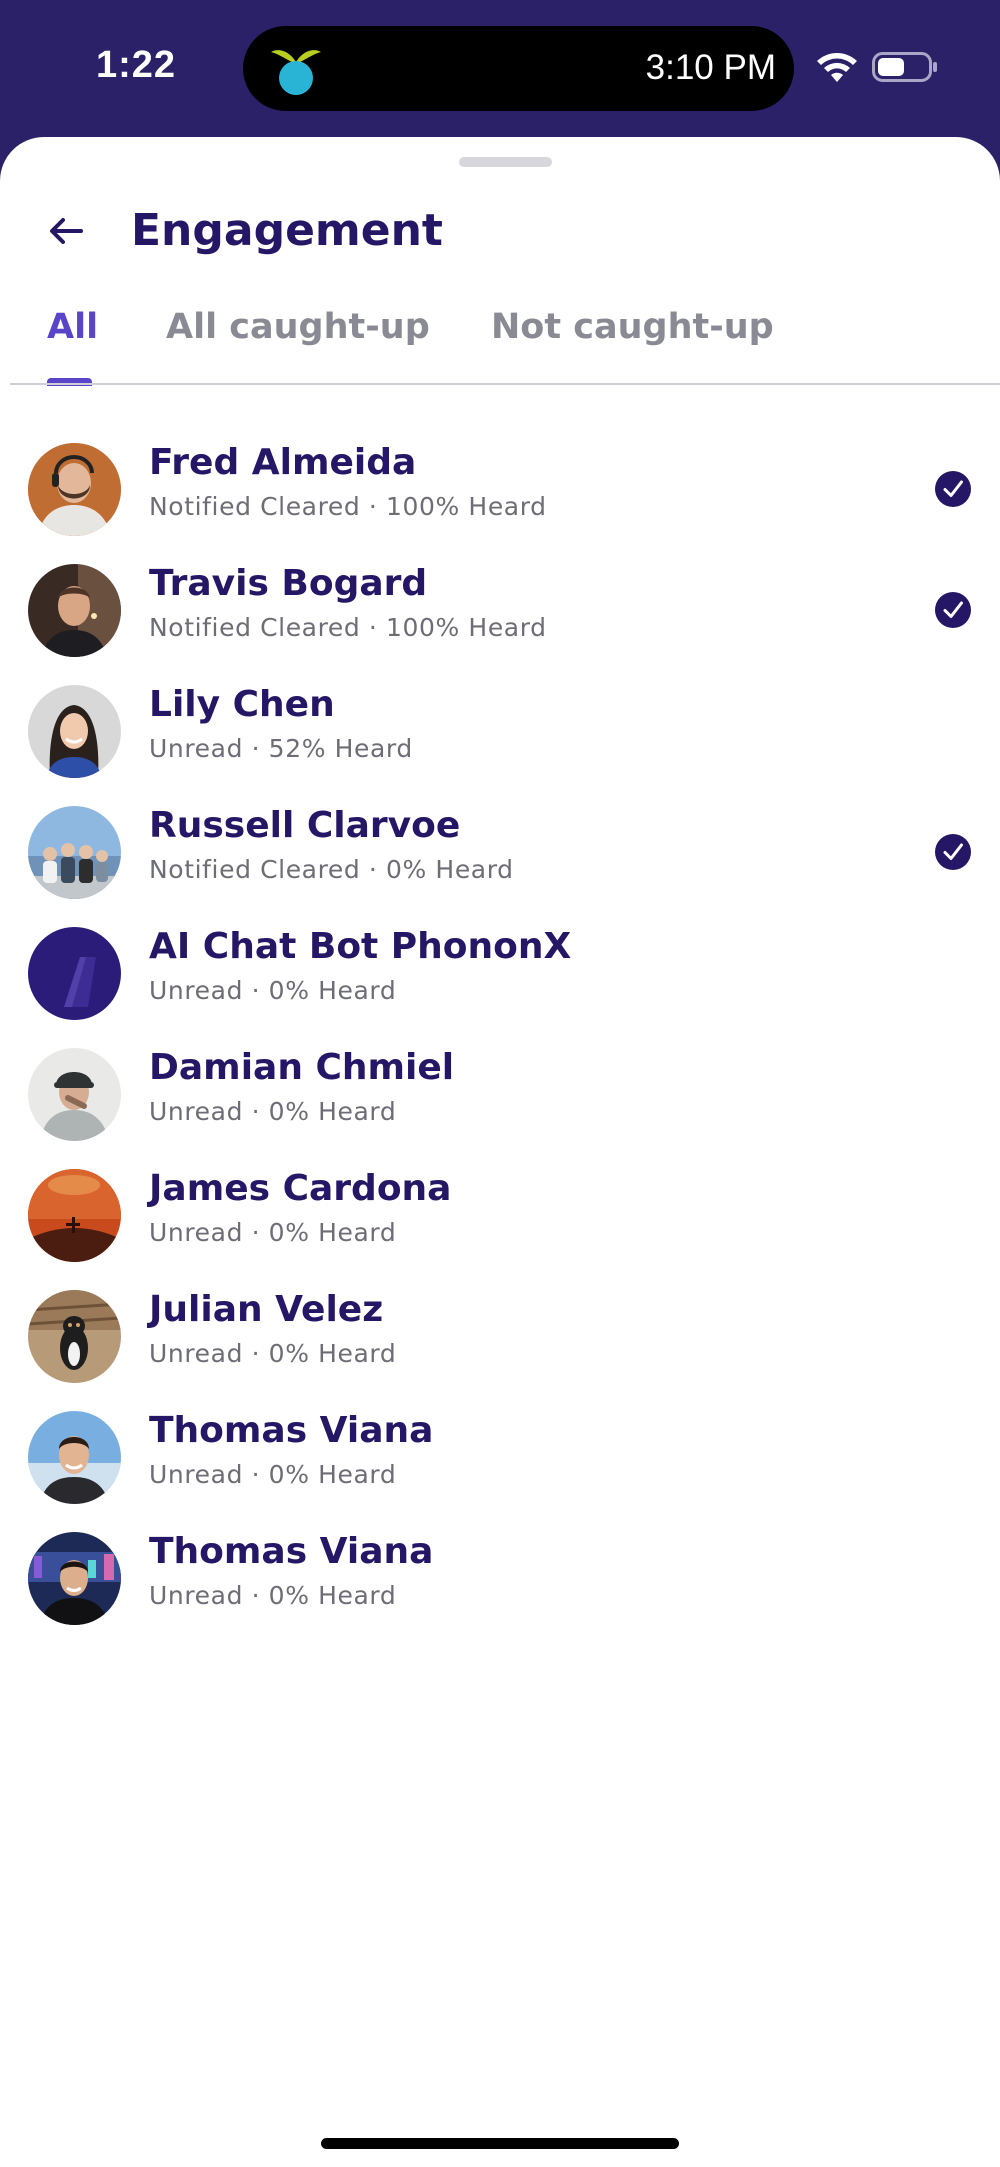 The image size is (1000, 2167). Describe the element at coordinates (518, 68) in the screenshot. I see `dynamic-island: 3:10 PM` at that location.